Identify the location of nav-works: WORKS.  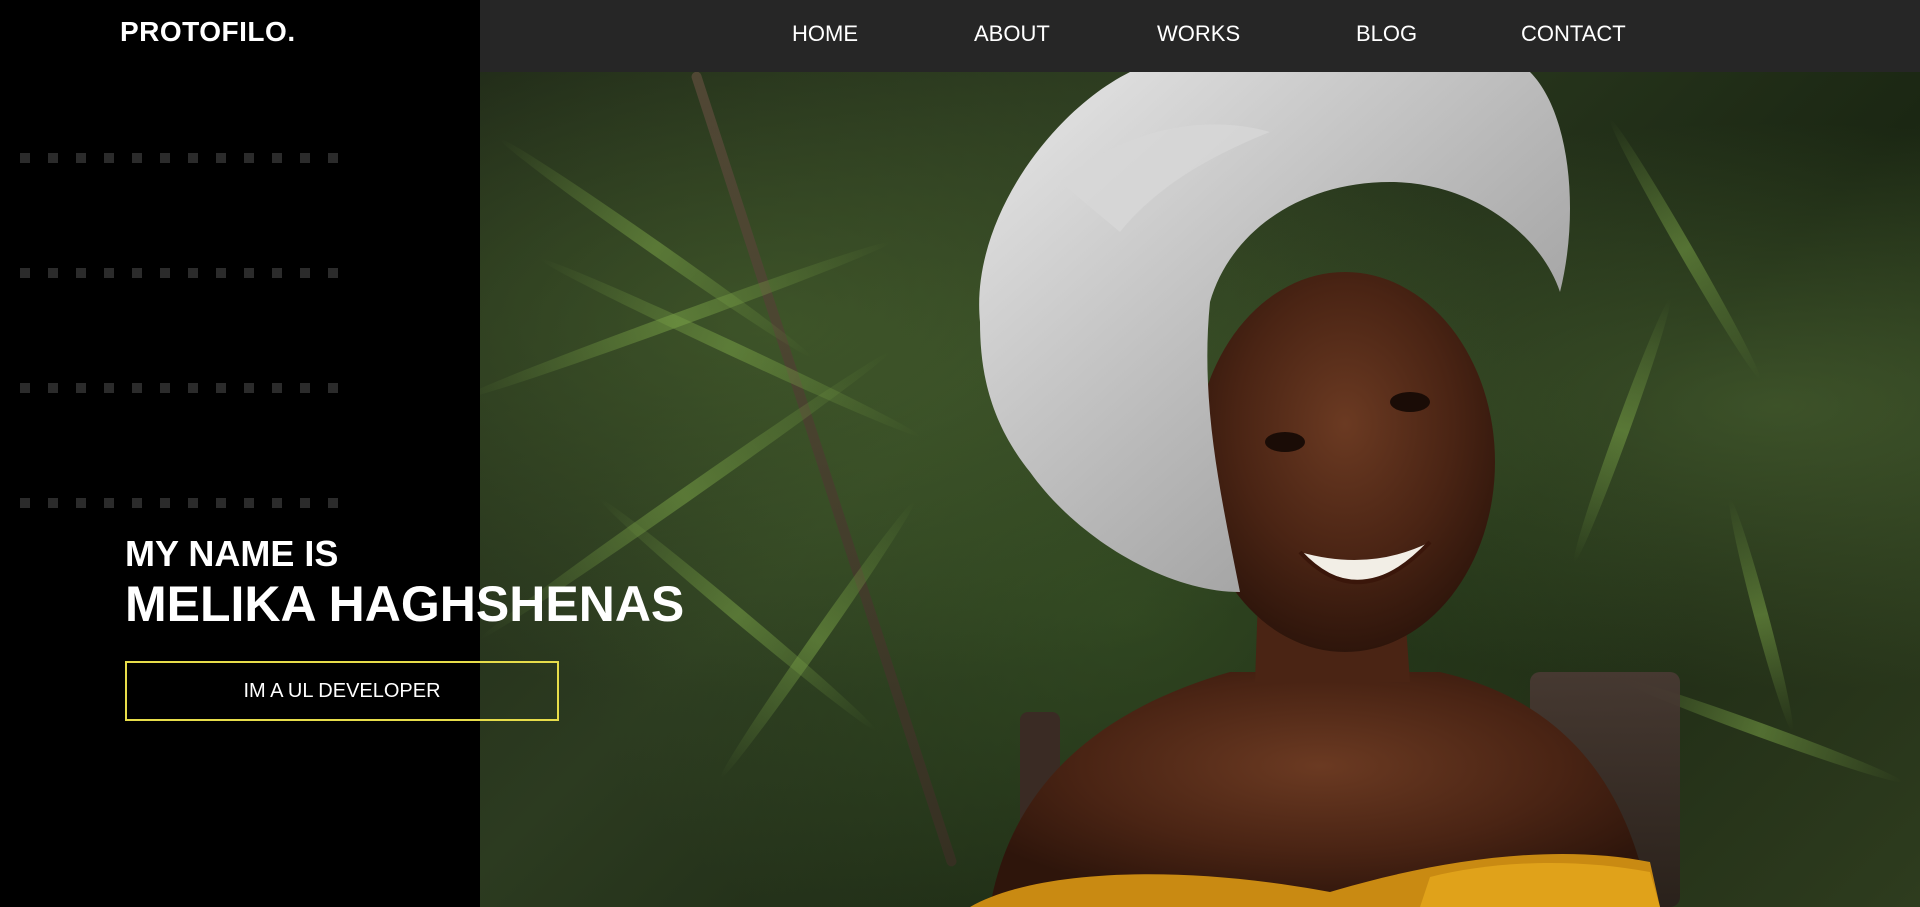
(1198, 34).